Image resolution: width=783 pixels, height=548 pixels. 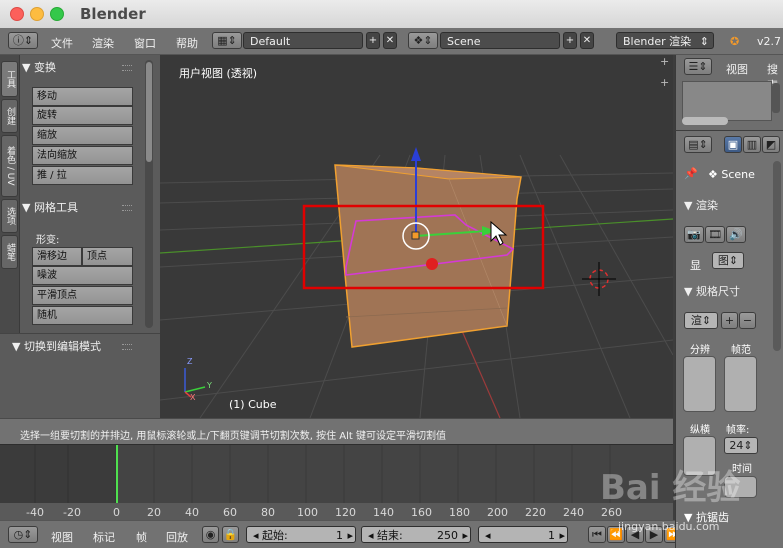 What do you see at coordinates (535, 512) in the screenshot?
I see `ruler-label: 220` at bounding box center [535, 512].